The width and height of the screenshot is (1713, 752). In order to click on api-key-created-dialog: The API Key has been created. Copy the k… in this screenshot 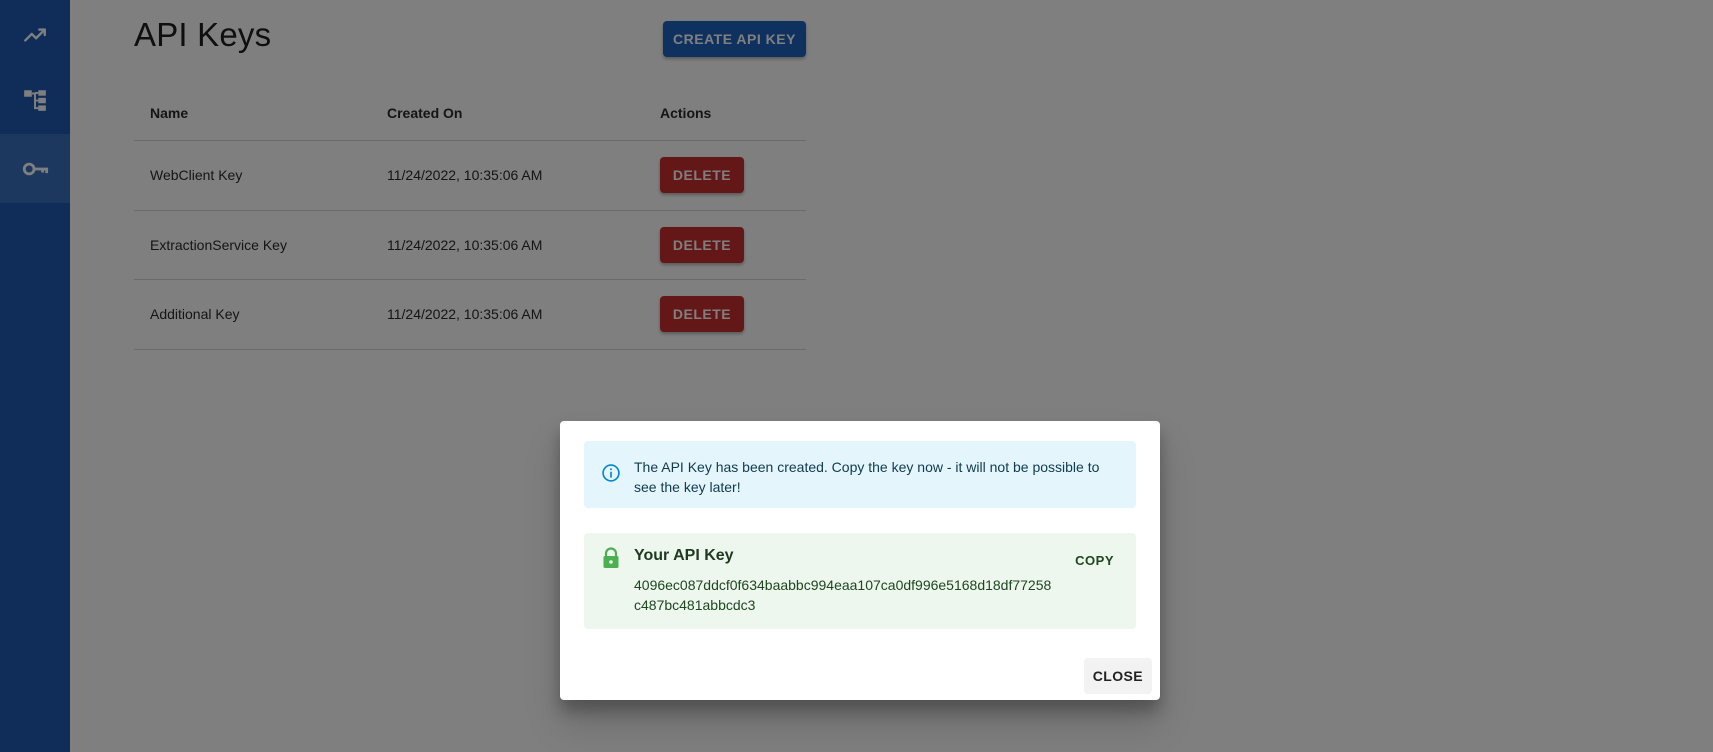, I will do `click(860, 560)`.